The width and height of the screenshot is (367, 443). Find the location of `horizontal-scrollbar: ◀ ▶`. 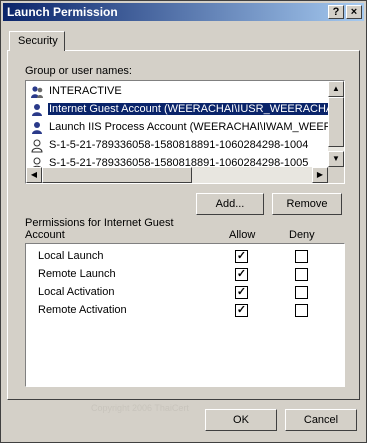

horizontal-scrollbar: ◀ ▶ is located at coordinates (177, 175).